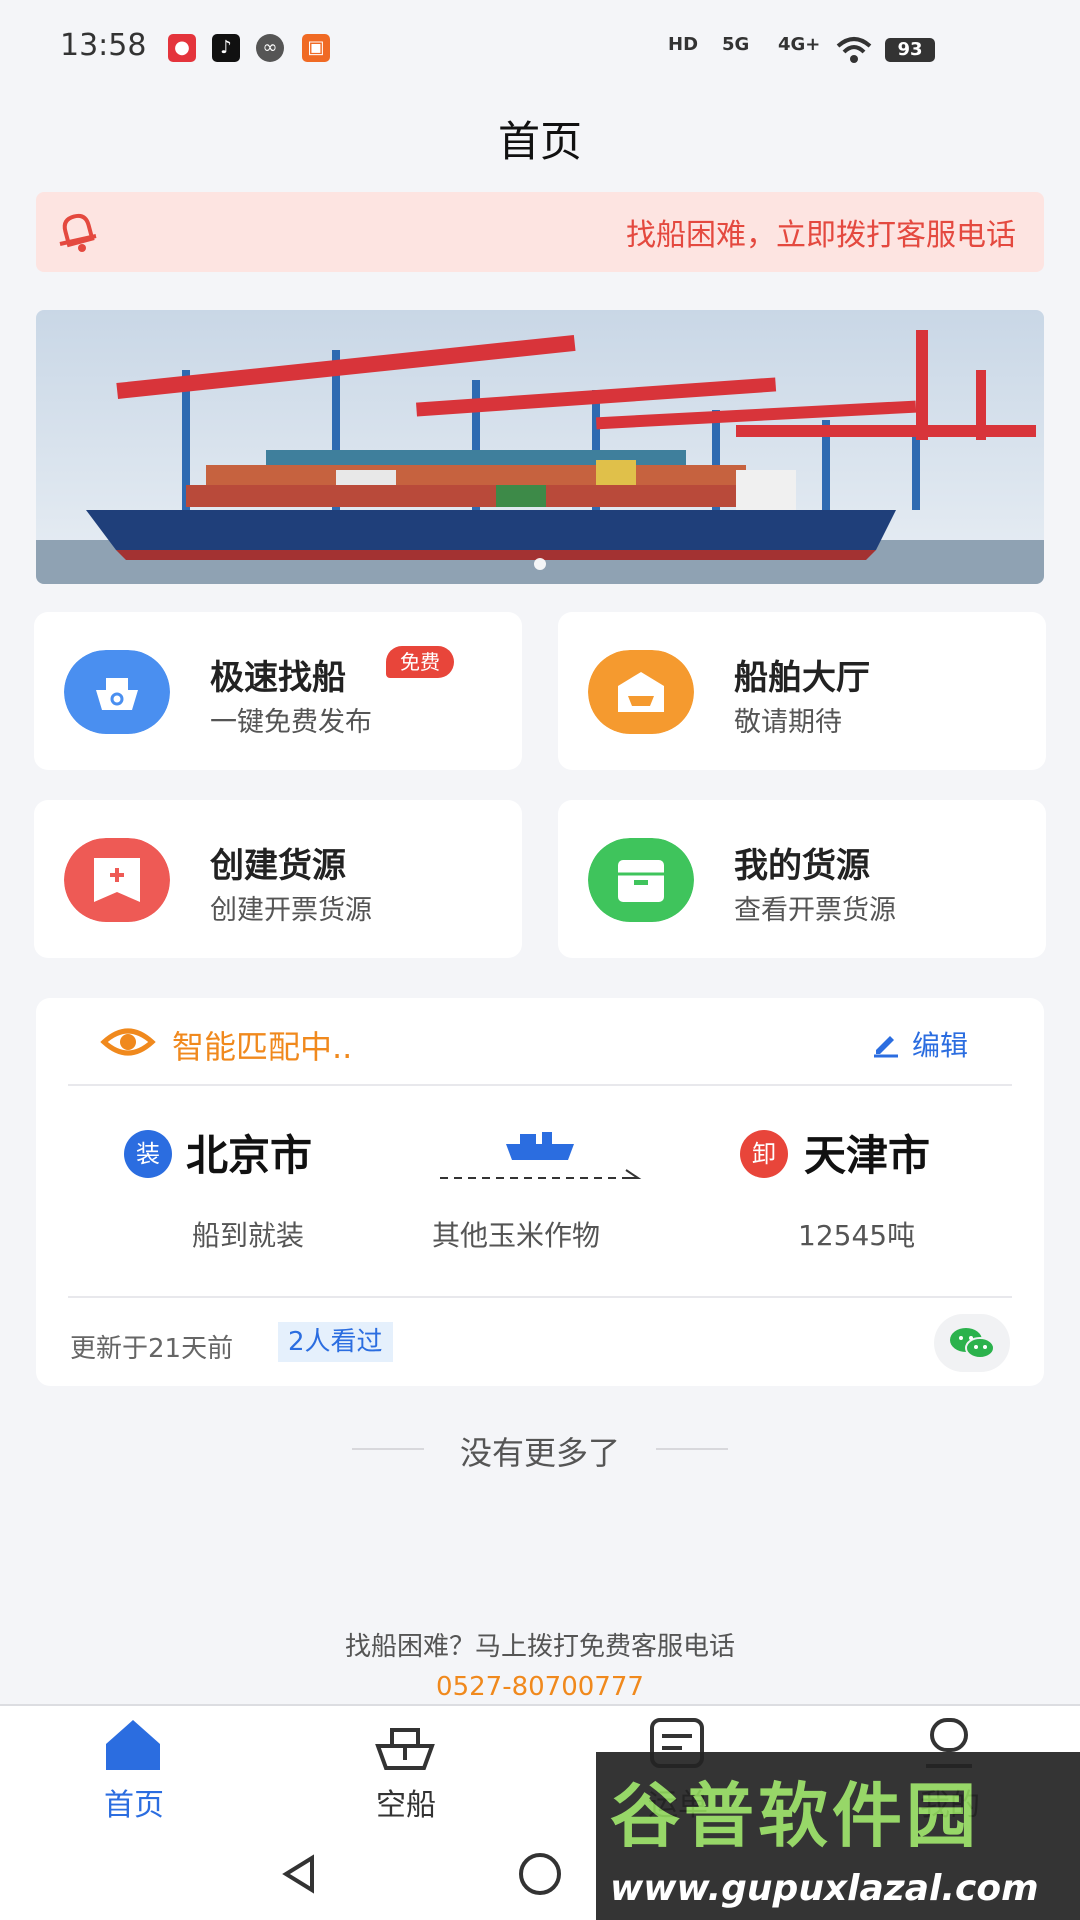 The width and height of the screenshot is (1080, 1920). Describe the element at coordinates (152, 1349) in the screenshot. I see `updated-time: 更新于21天前` at that location.